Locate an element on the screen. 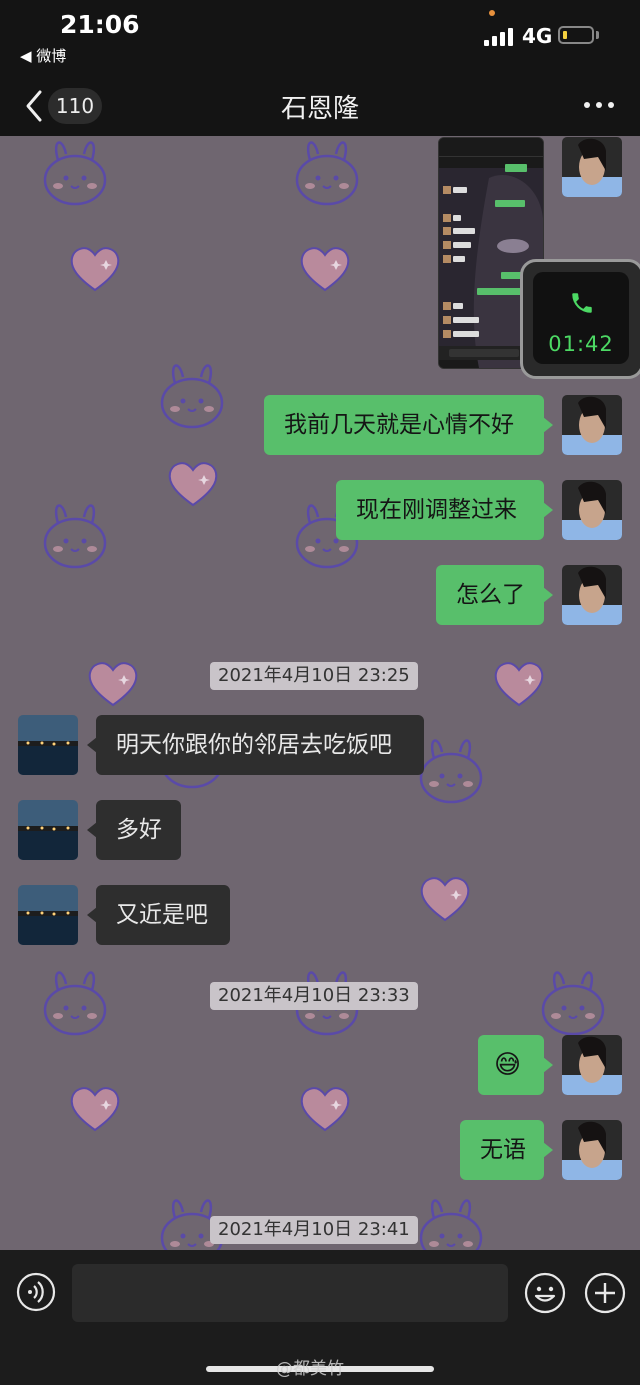 The image size is (640, 1385). message-bubble-outgoing: 无语 is located at coordinates (506, 1150).